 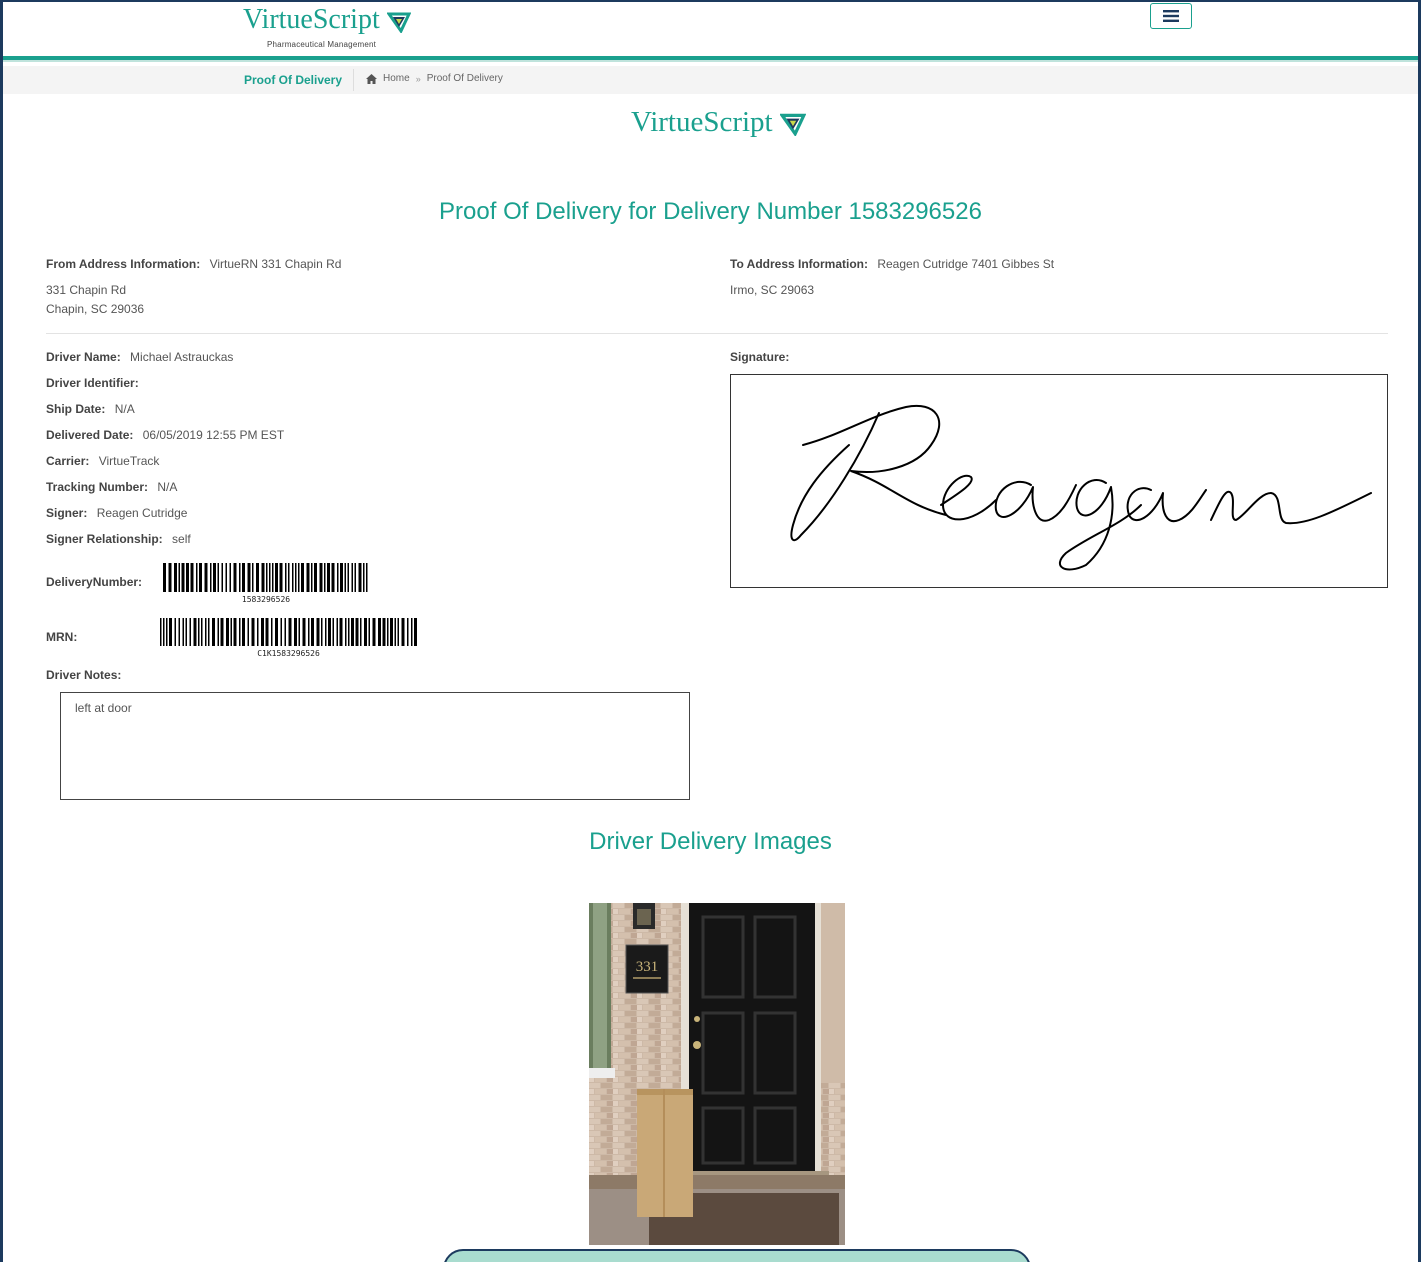 I want to click on carrier-row: Carrier: VirtueTrack, so click(x=102, y=461).